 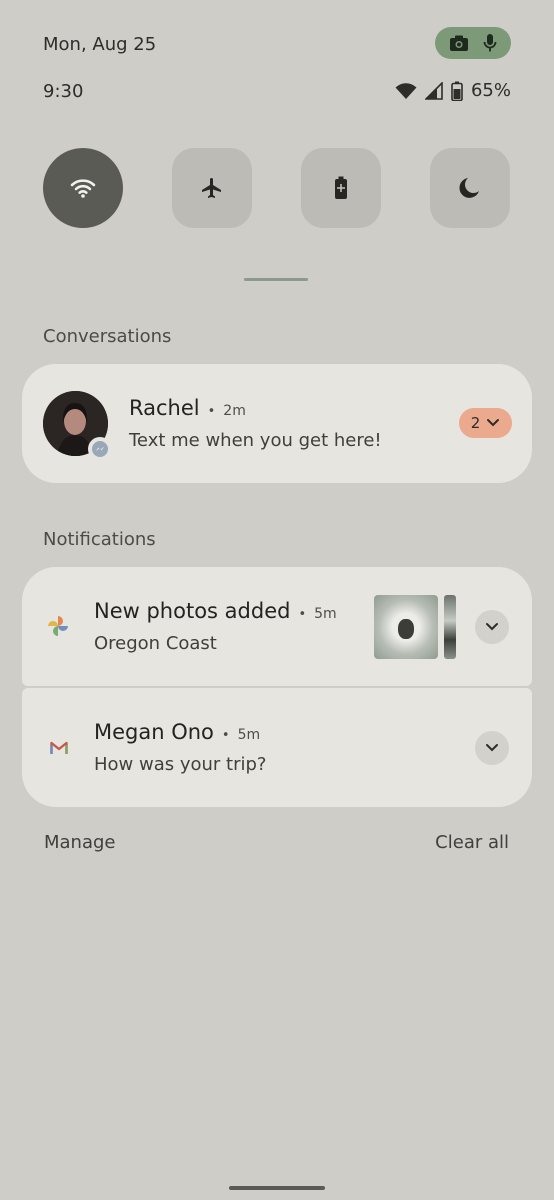 What do you see at coordinates (473, 43) in the screenshot?
I see `privacy-indicator-chip` at bounding box center [473, 43].